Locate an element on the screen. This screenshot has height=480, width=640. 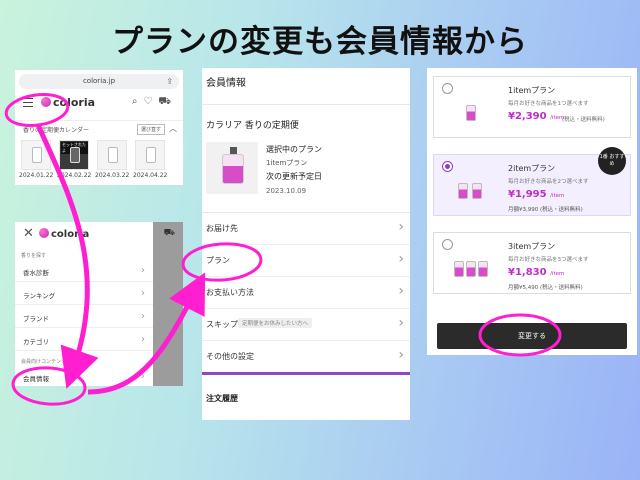
header-icons: ⌕♡⛟ is located at coordinates (154, 102).